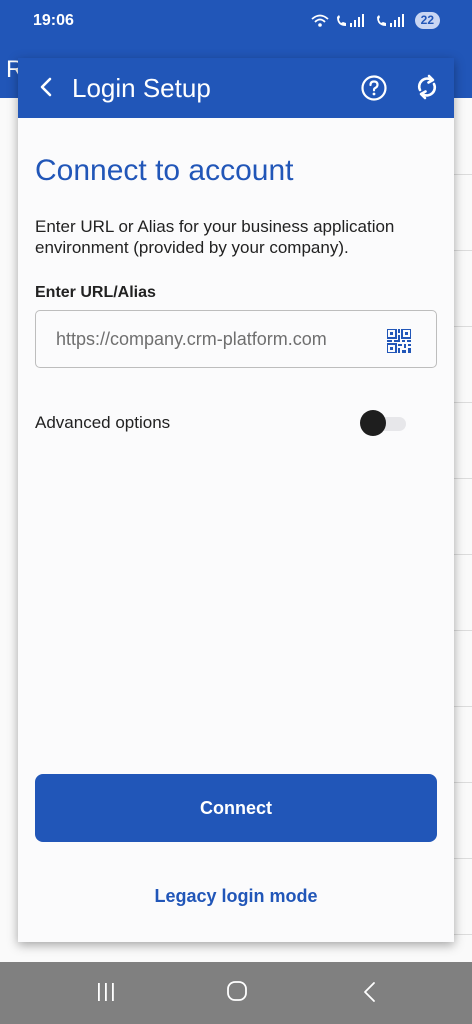 This screenshot has height=1024, width=472. Describe the element at coordinates (236, 22) in the screenshot. I see `status-bar: 19:06 22` at that location.